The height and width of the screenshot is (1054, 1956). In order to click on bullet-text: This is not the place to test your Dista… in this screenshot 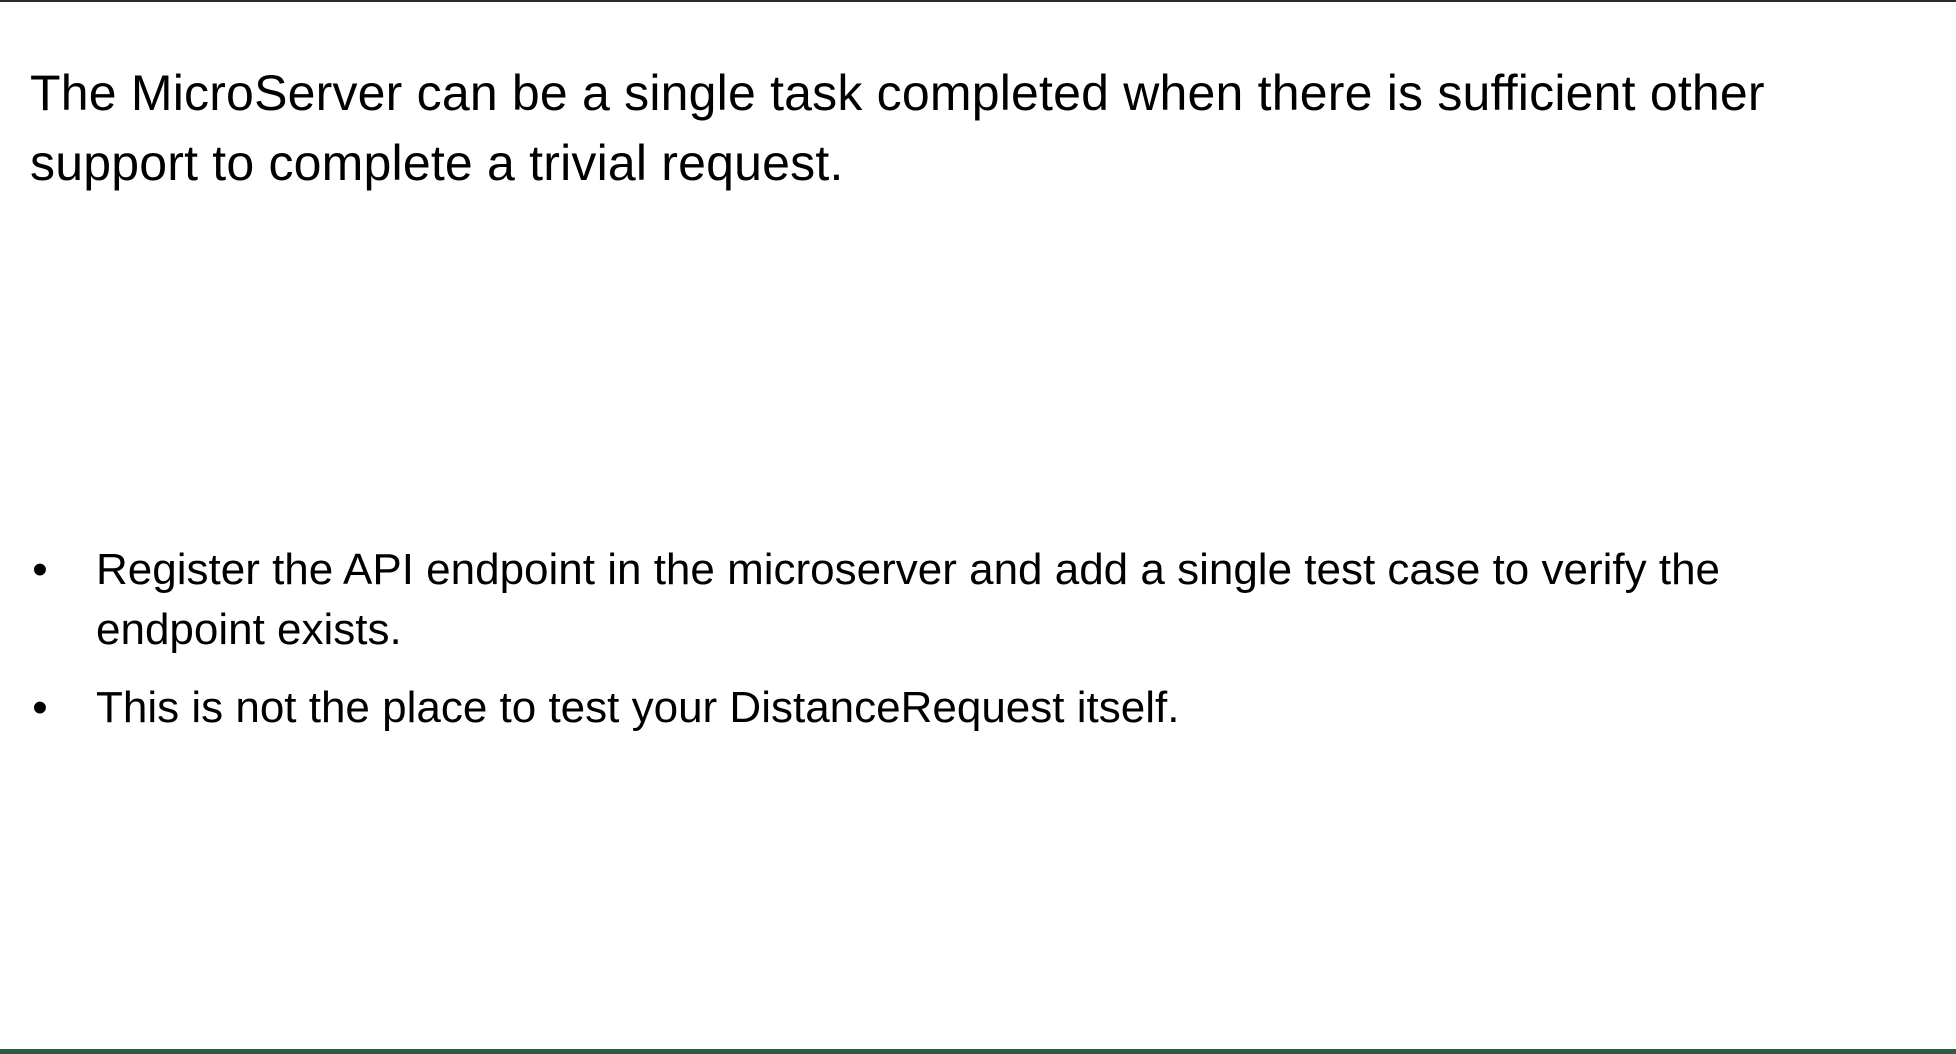, I will do `click(638, 707)`.